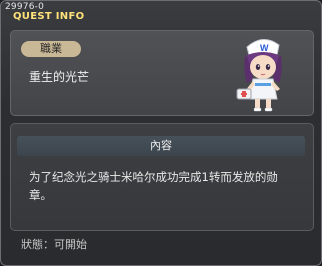 The image size is (322, 266). I want to click on quest-status: 狀態：可開始, so click(54, 244).